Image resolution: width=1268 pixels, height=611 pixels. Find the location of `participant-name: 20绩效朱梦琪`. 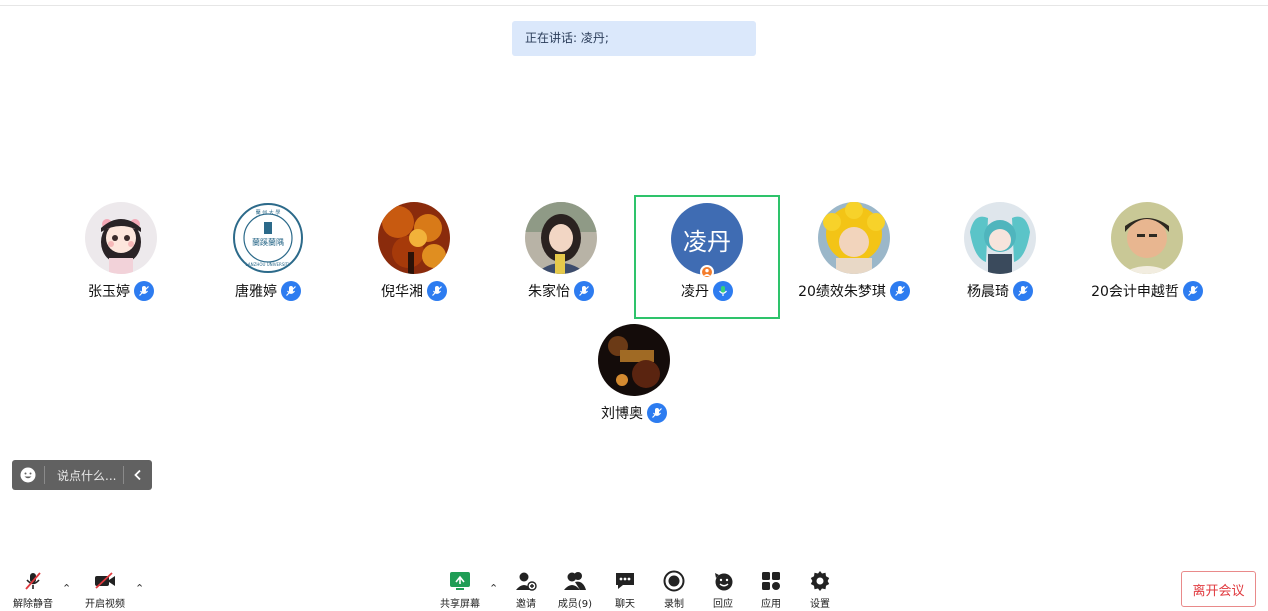

participant-name: 20绩效朱梦琪 is located at coordinates (842, 292).